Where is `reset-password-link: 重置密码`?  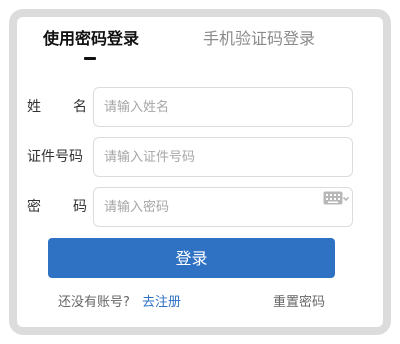
reset-password-link: 重置密码 is located at coordinates (299, 303).